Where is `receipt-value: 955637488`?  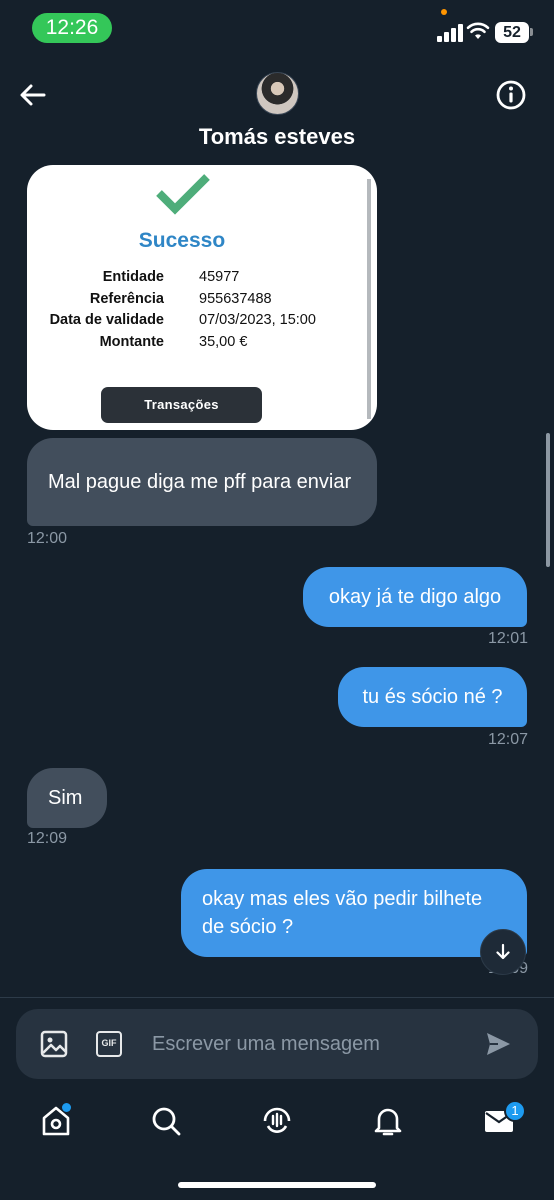 receipt-value: 955637488 is located at coordinates (235, 298).